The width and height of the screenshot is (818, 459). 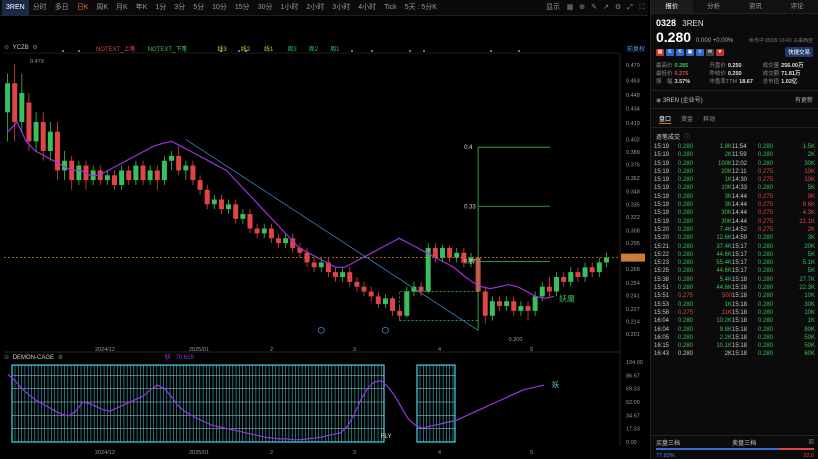 What do you see at coordinates (734, 99) in the screenshot?
I see `company-row: ◉ 3REN (企业号) 有更新` at bounding box center [734, 99].